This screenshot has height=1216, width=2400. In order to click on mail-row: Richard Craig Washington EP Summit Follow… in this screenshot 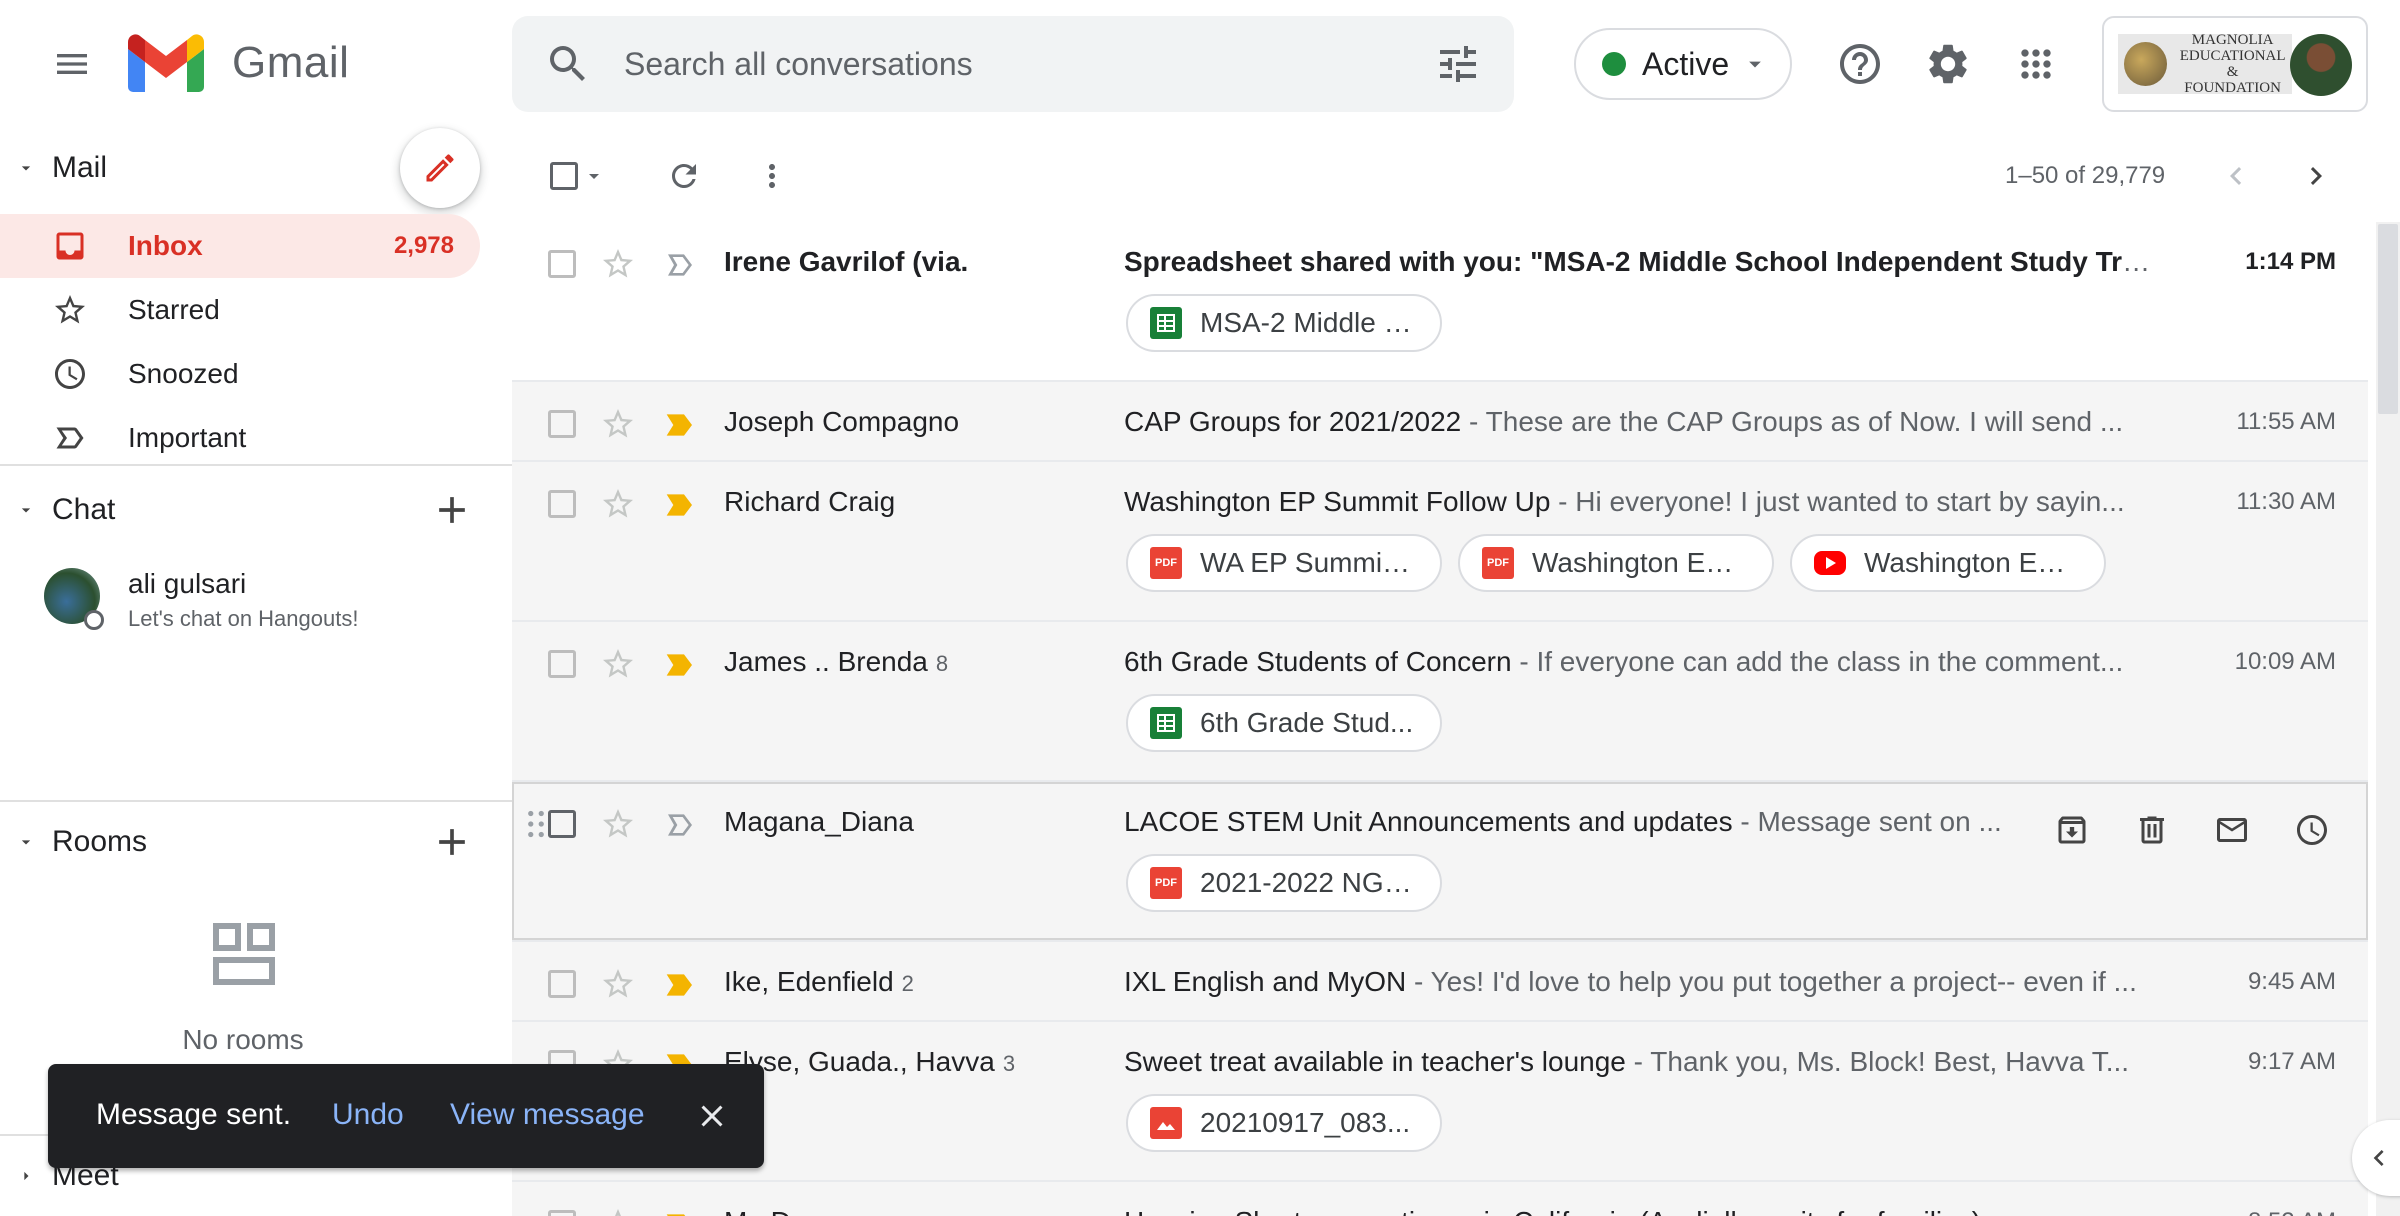, I will do `click(1440, 542)`.